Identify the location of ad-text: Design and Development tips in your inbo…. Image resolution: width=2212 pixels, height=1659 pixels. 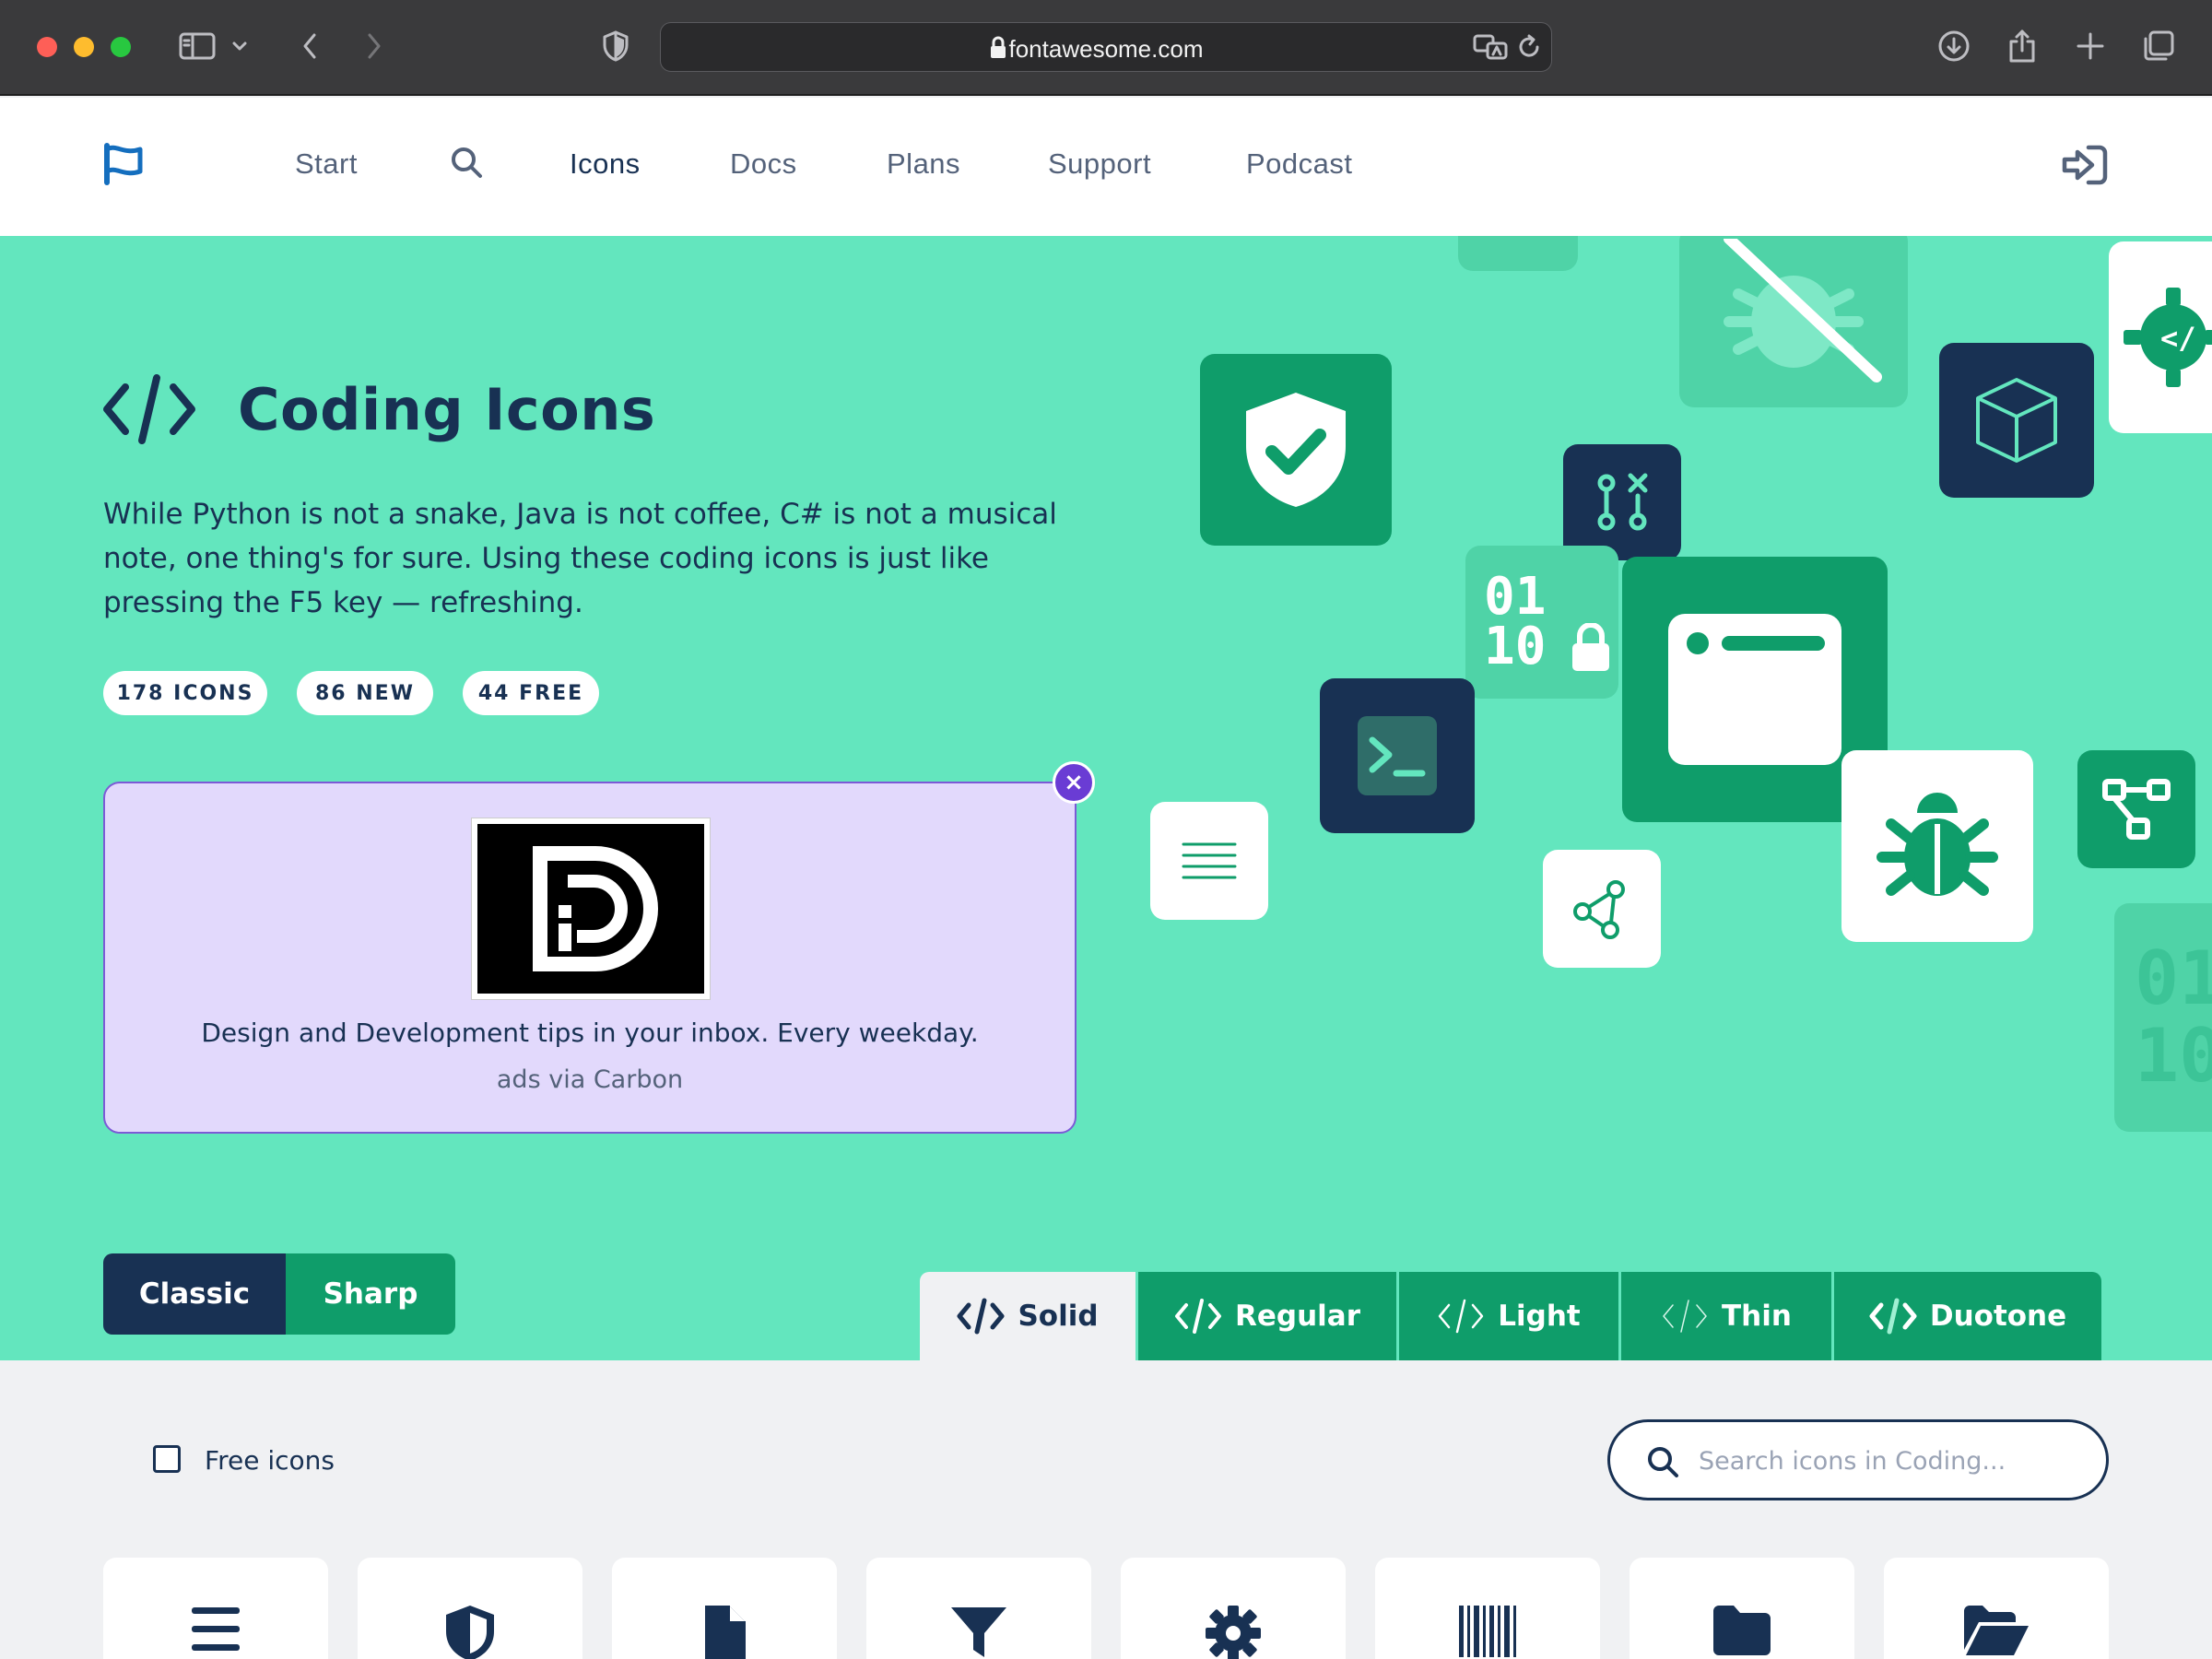
(590, 1033).